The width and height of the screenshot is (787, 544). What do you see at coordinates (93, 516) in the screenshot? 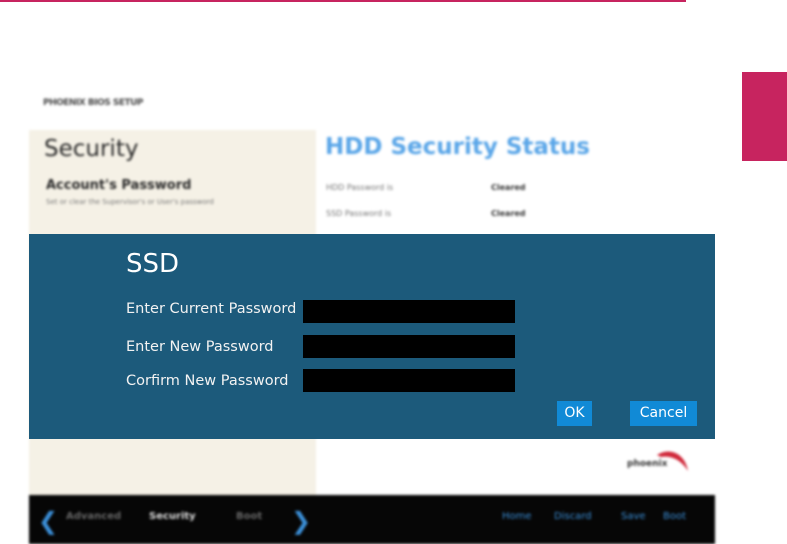
I see `nav-tab-advanced: Advanced` at bounding box center [93, 516].